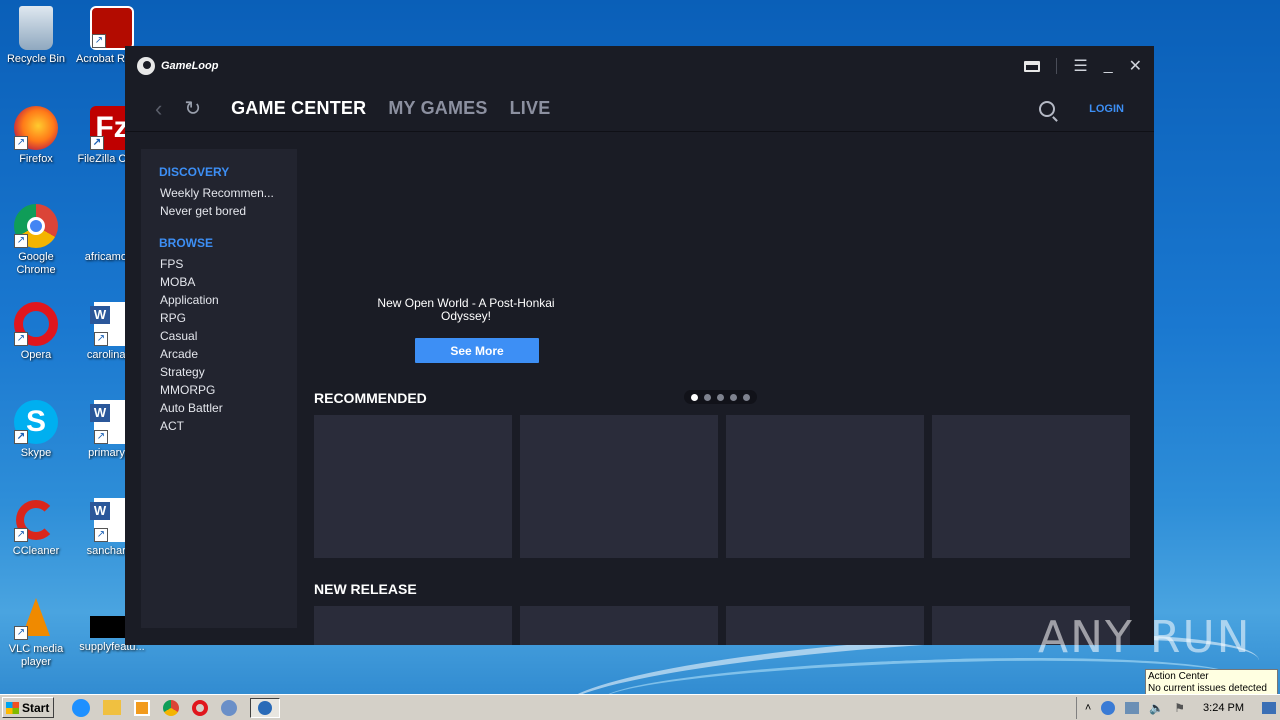  I want to click on sidebar-item-application: Application, so click(220, 300).